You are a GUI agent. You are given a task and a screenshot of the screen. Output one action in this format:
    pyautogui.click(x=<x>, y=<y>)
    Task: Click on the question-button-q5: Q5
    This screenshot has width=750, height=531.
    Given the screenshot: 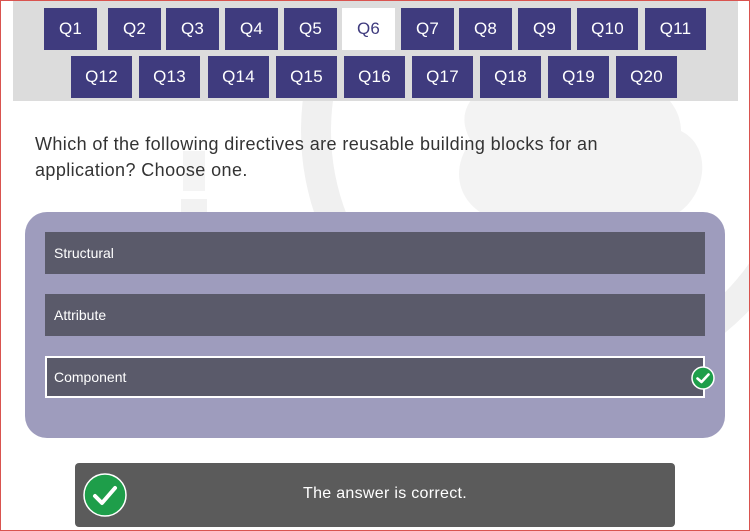 What is the action you would take?
    pyautogui.click(x=310, y=29)
    